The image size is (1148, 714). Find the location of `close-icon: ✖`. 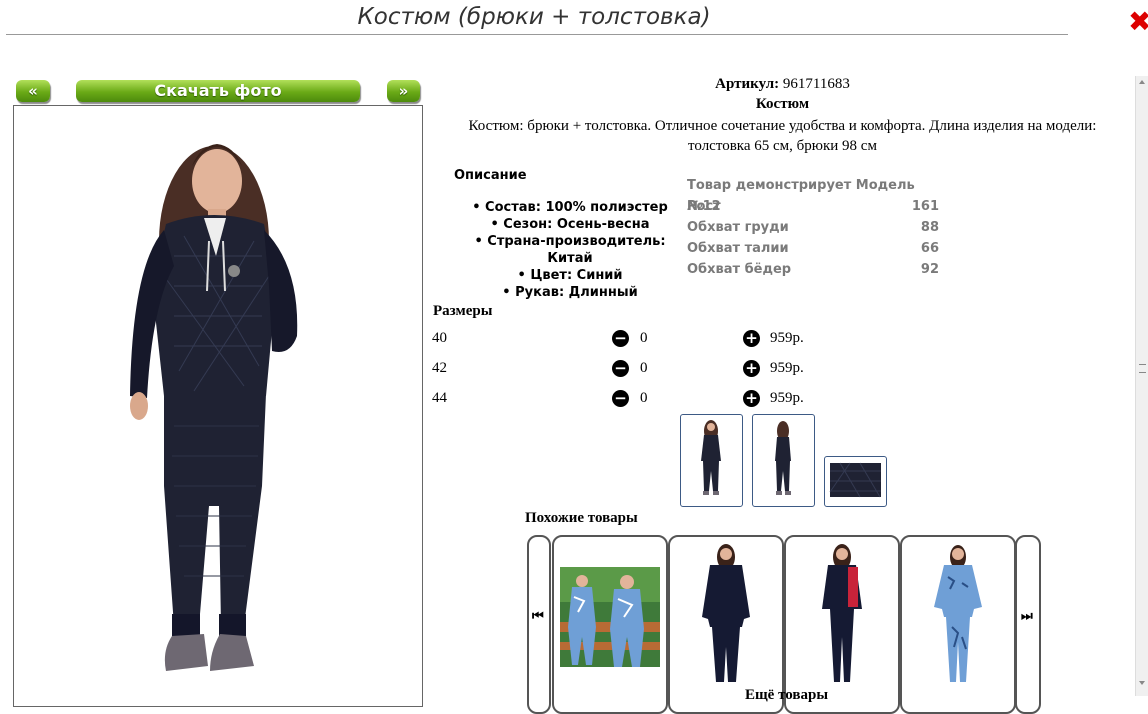

close-icon: ✖ is located at coordinates (1138, 22).